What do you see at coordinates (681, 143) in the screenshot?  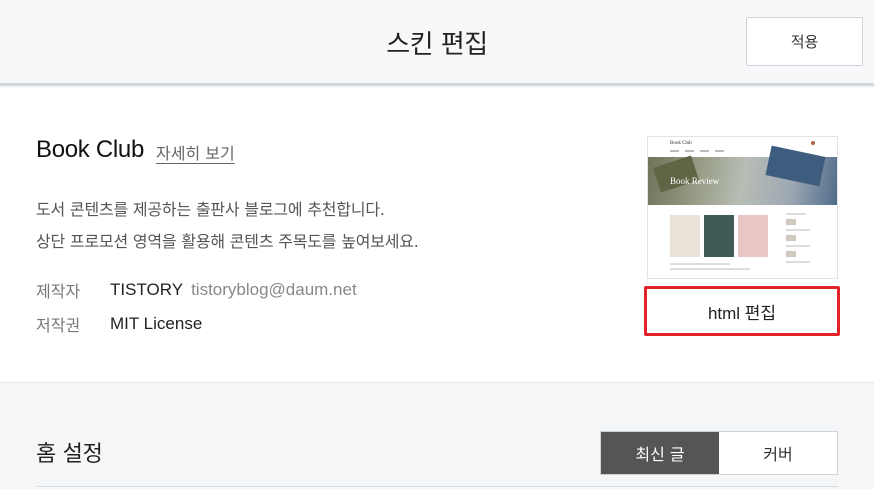 I see `thumbnail-logo: Book Club` at bounding box center [681, 143].